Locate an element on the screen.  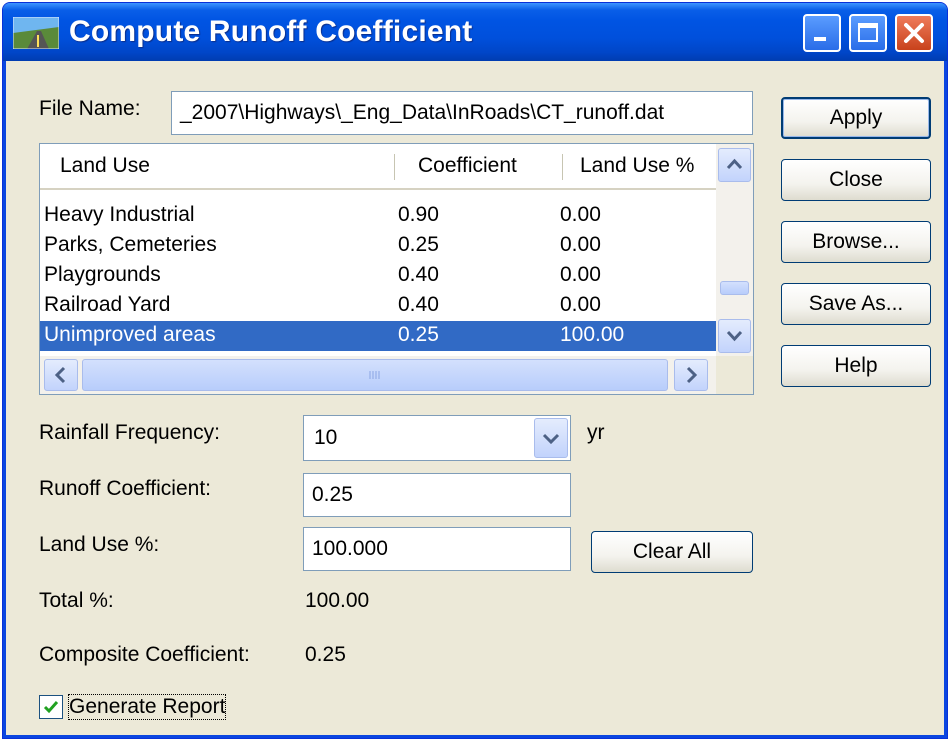
runoff-coefficient-label: Runoff Coefficient: is located at coordinates (125, 488).